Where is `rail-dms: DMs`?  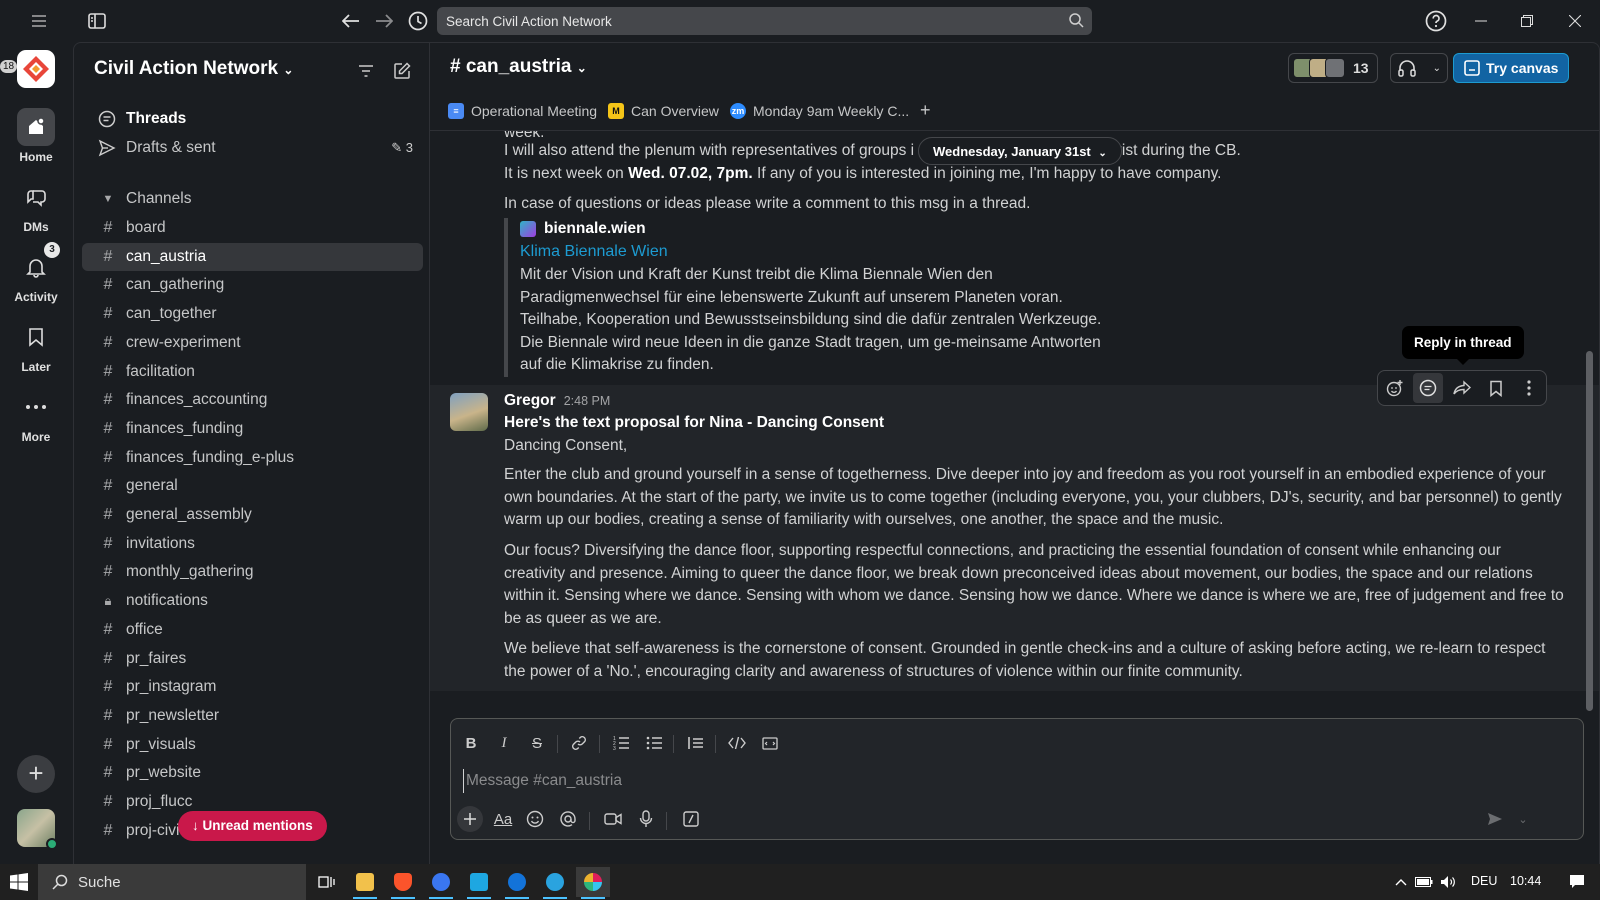
rail-dms: DMs is located at coordinates (36, 206).